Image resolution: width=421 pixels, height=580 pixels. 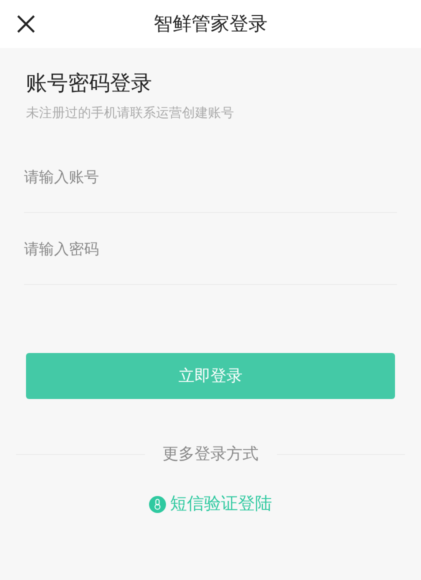 I want to click on header-title: 智鲜管家登录, so click(x=211, y=24).